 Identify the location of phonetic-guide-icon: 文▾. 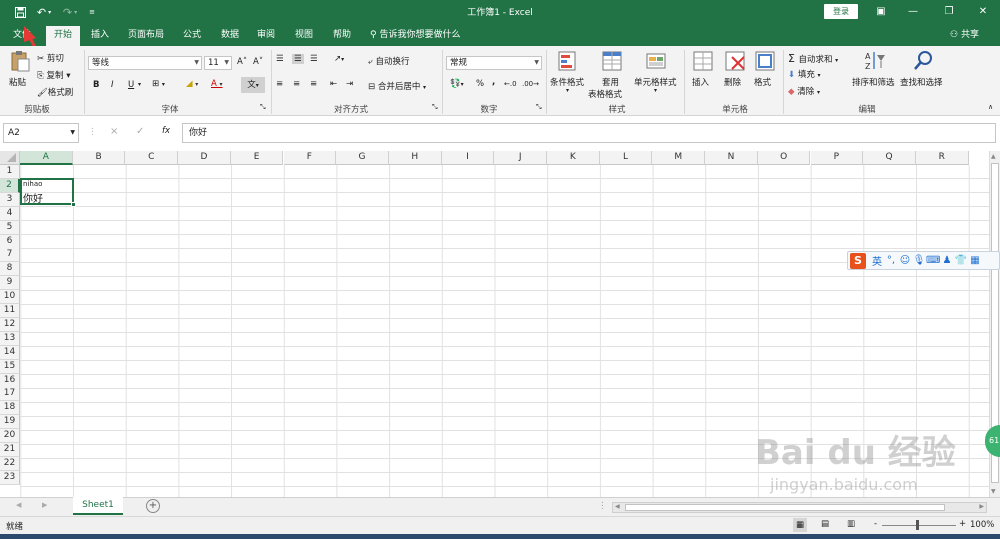
(253, 85).